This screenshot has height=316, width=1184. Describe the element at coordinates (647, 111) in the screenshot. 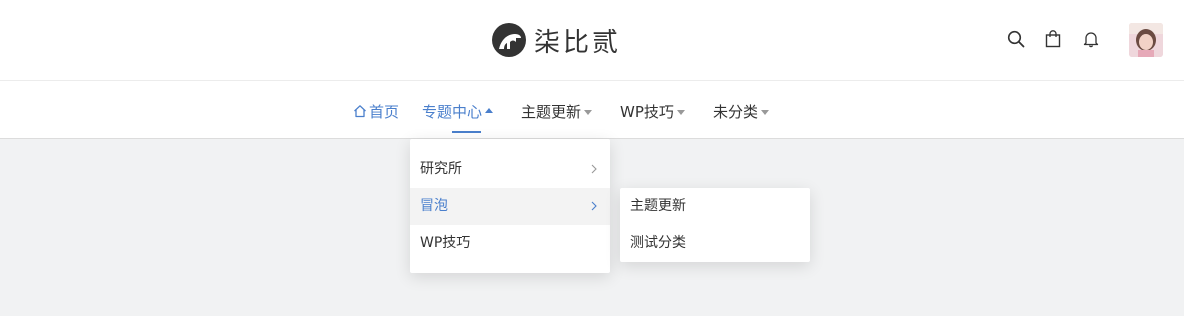

I see `nav-item-label: WP技巧` at that location.